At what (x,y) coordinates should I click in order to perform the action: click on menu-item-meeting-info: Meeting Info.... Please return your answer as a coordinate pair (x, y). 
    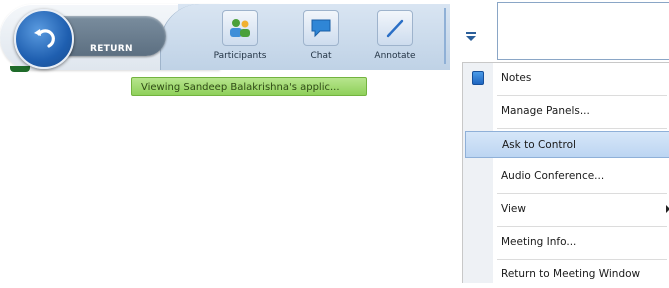
    Looking at the image, I should click on (581, 242).